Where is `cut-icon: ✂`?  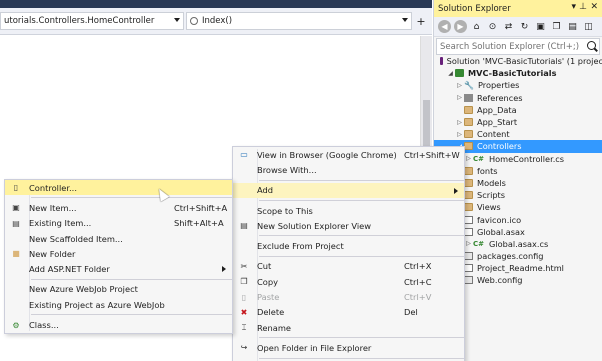
cut-icon: ✂ is located at coordinates (244, 266).